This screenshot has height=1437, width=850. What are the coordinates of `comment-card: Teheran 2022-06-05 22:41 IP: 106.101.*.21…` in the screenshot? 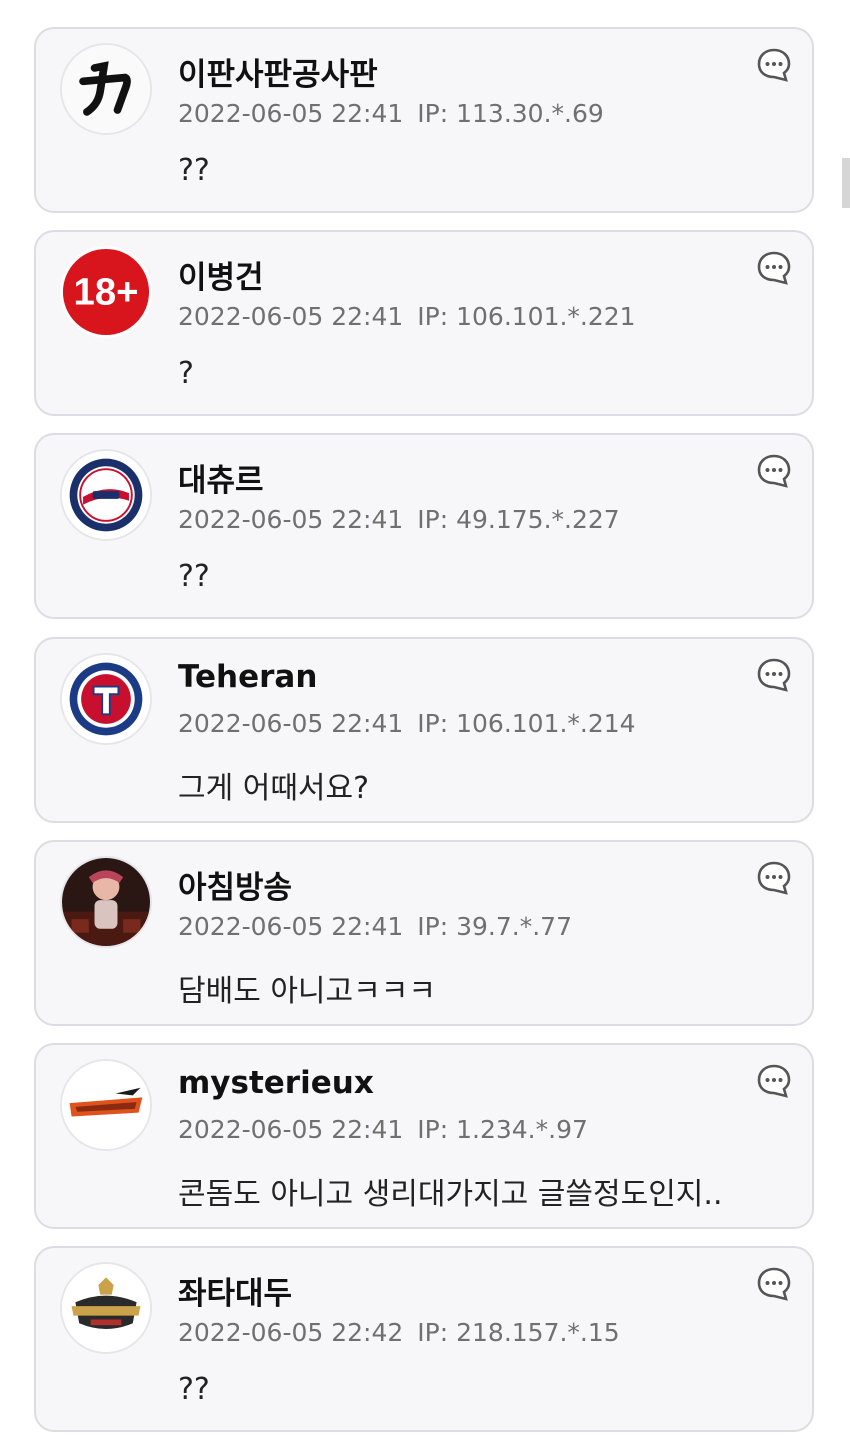 It's located at (424, 730).